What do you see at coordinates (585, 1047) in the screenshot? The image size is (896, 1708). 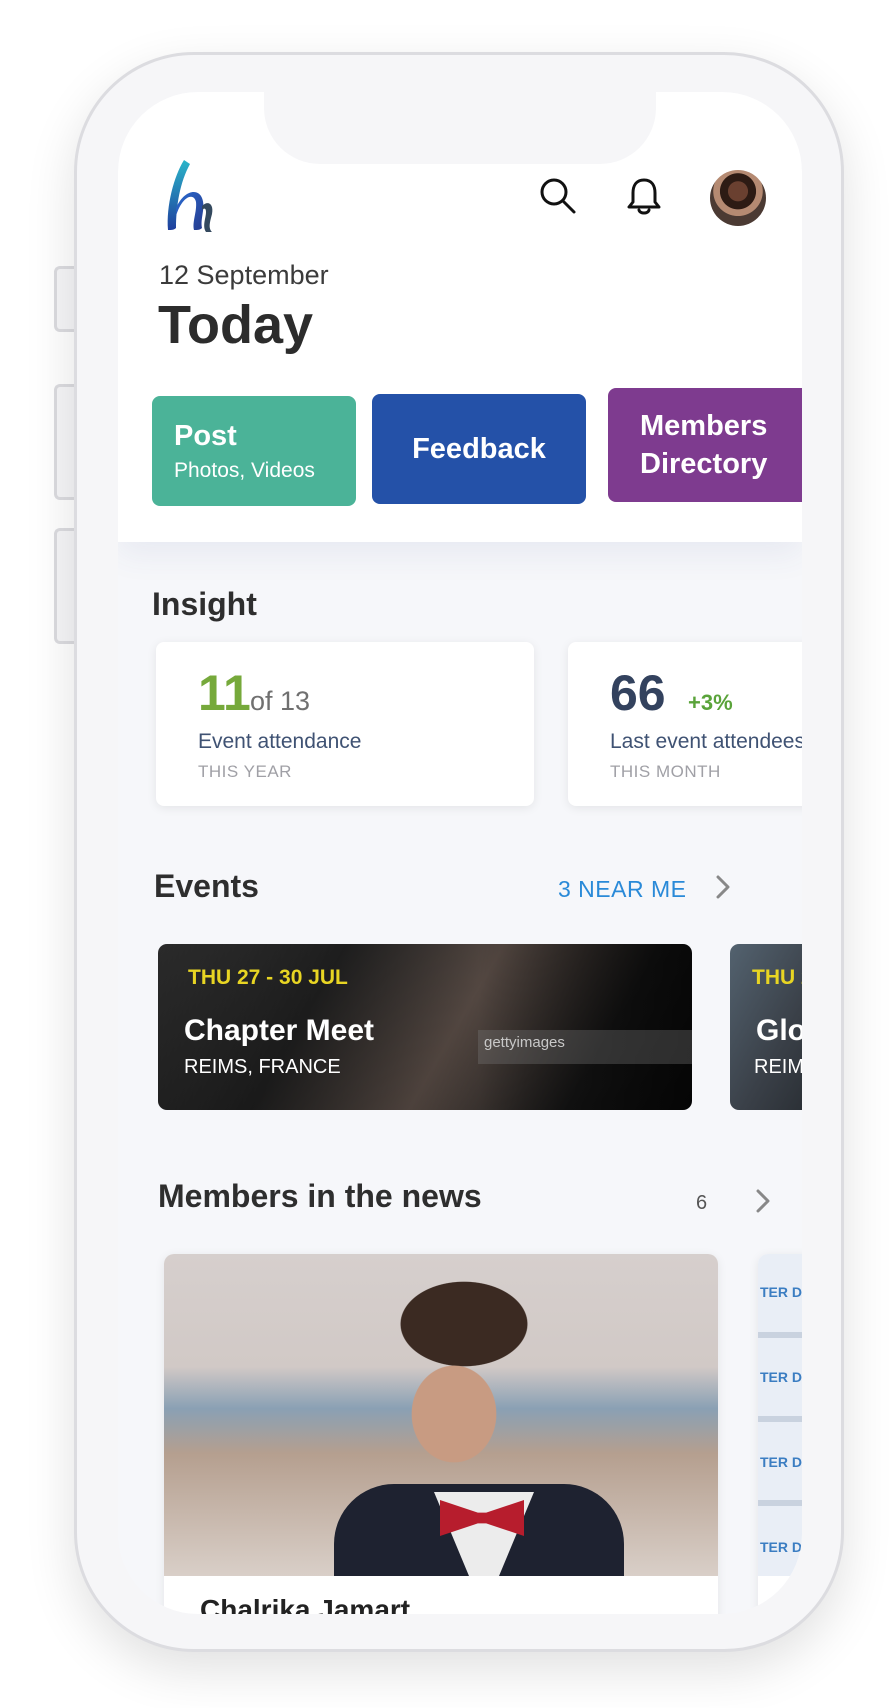 I see `image-watermark: gettyimages` at bounding box center [585, 1047].